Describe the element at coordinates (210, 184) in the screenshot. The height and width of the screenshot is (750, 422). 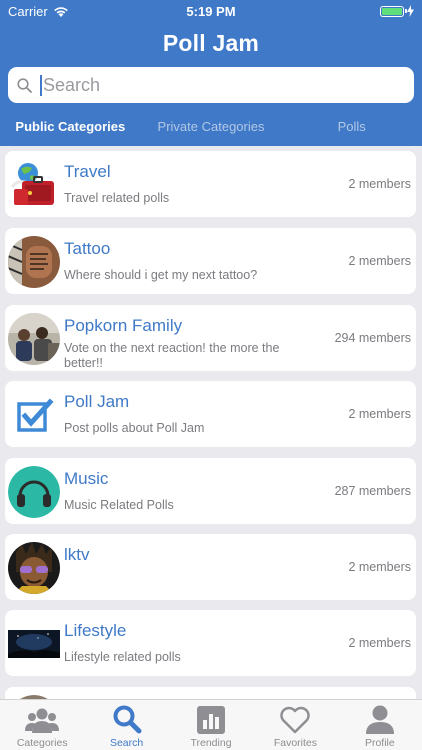
I see `category-card-travel: Travel Travel related polls 2 members` at that location.